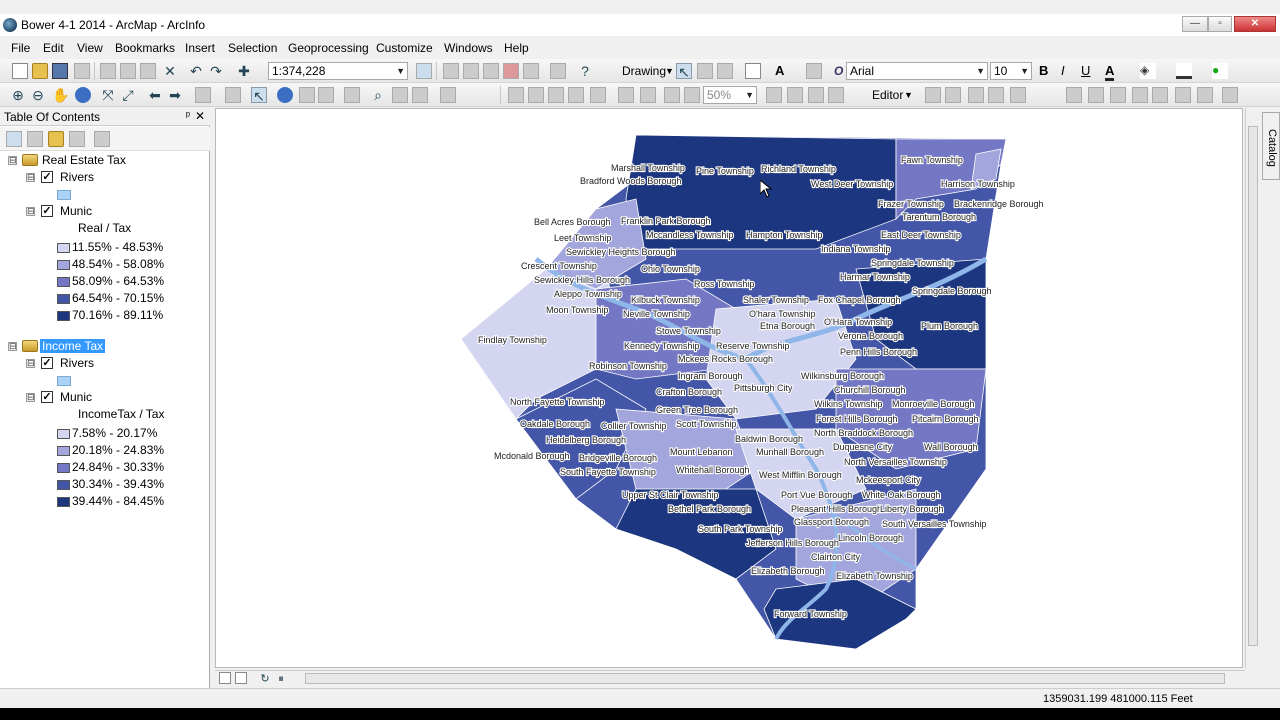  I want to click on map-scale-combo: 1:374,228 ▼, so click(338, 71).